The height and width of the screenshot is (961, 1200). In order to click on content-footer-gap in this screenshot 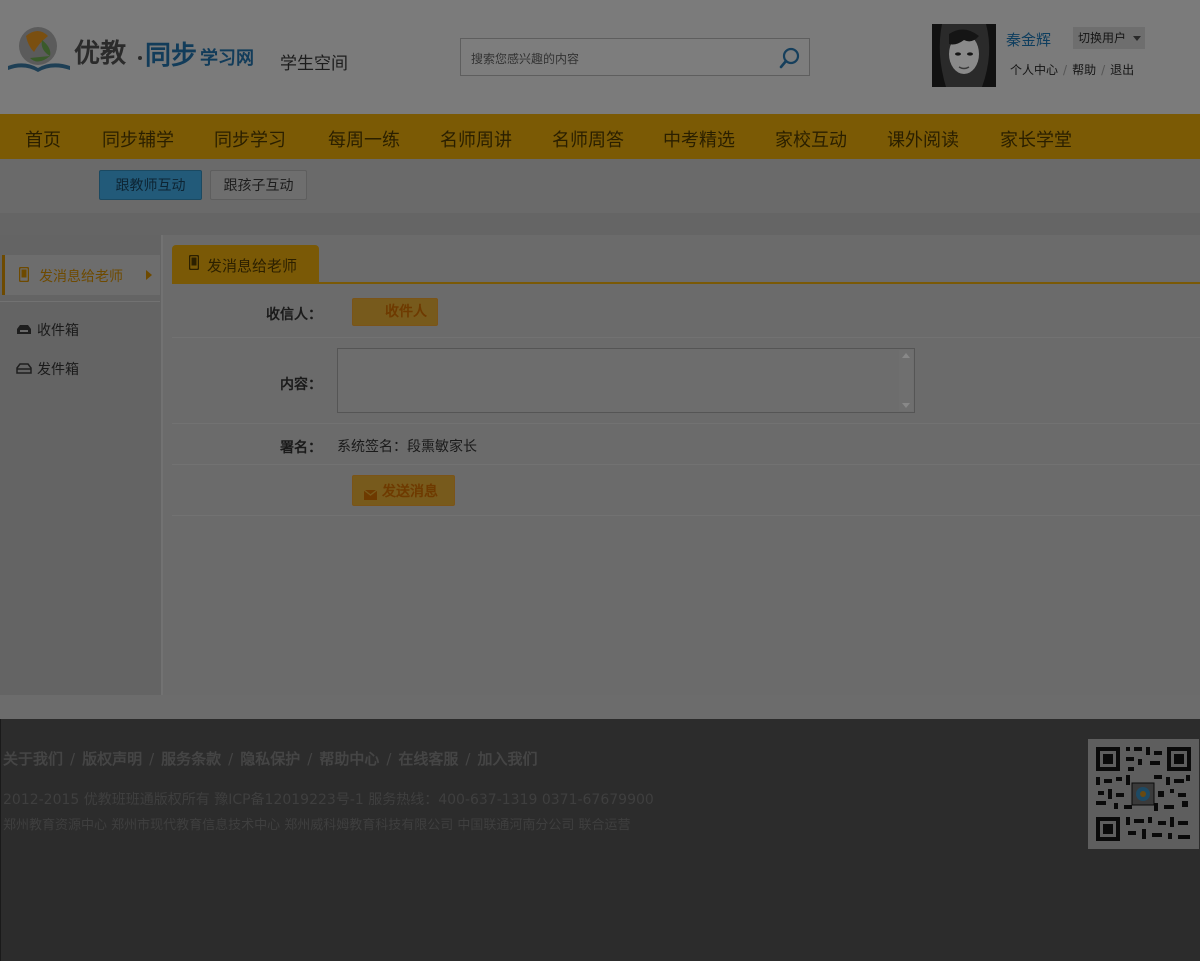, I will do `click(600, 707)`.